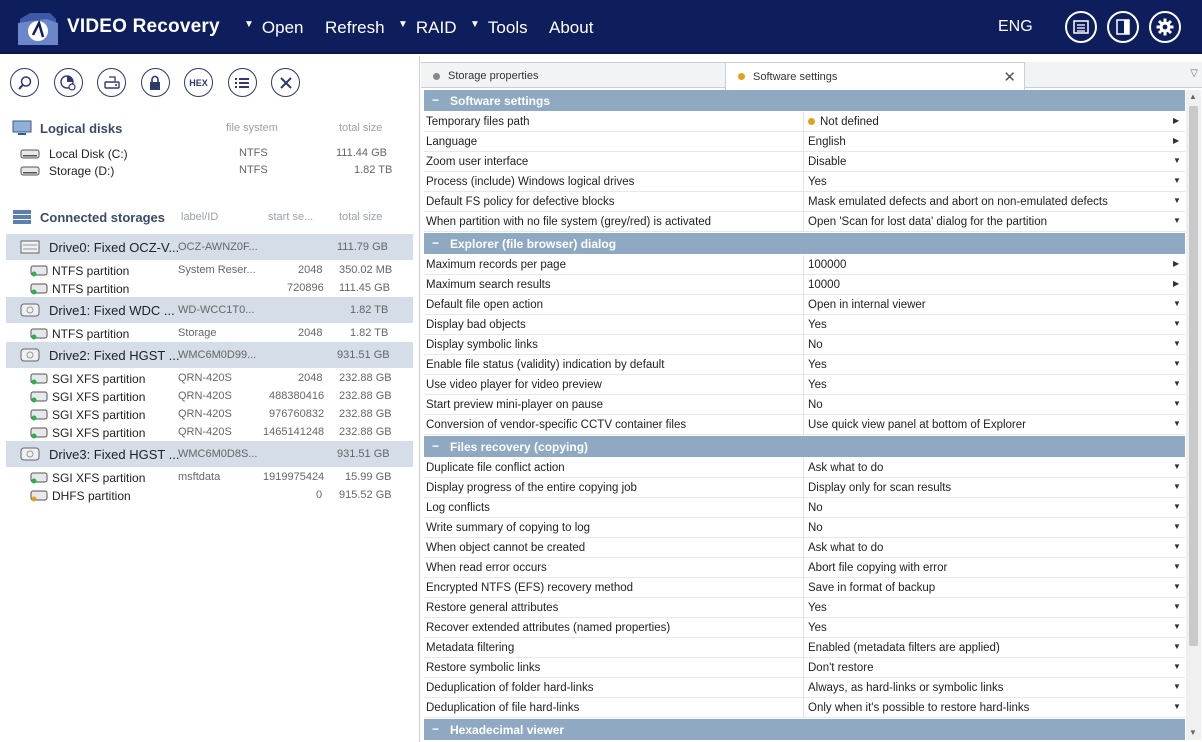 The height and width of the screenshot is (742, 1202). I want to click on setting-row: Start preview mini-player on pause No ▼, so click(804, 405).